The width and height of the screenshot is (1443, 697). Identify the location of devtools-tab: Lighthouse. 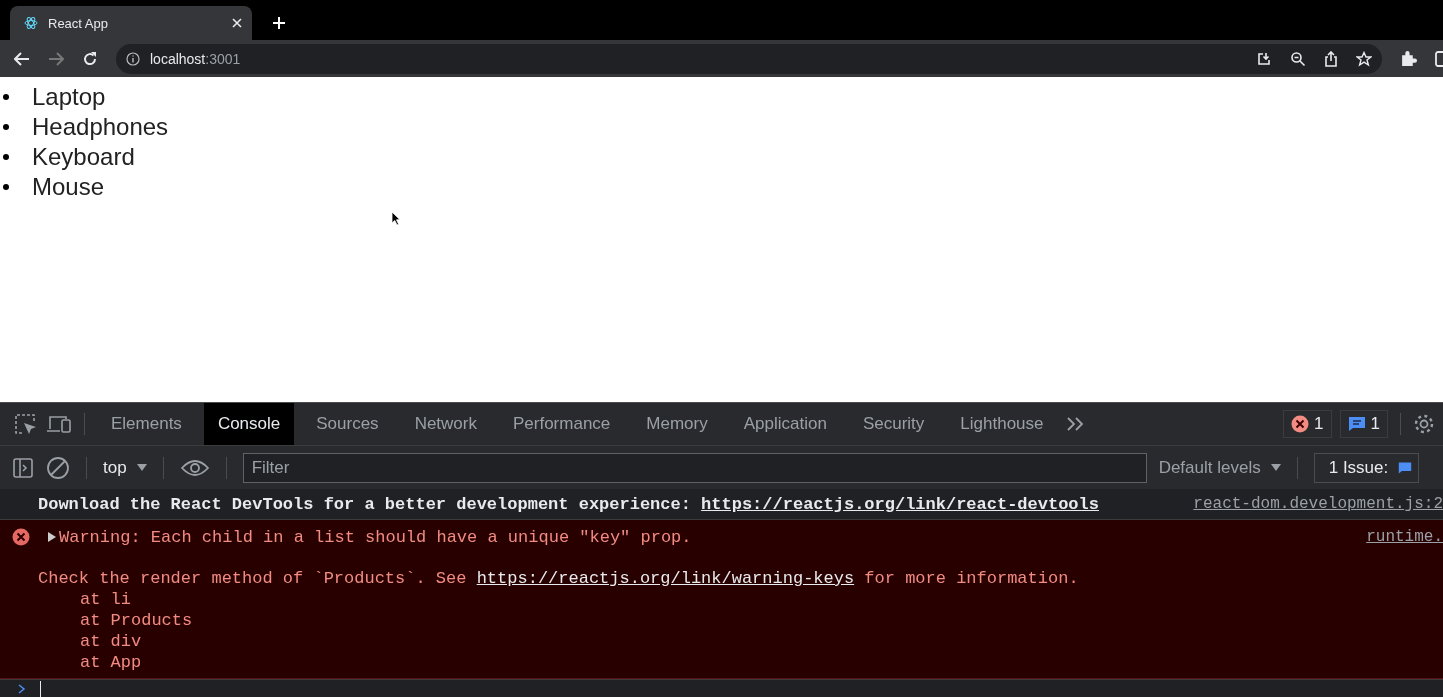
(1002, 424).